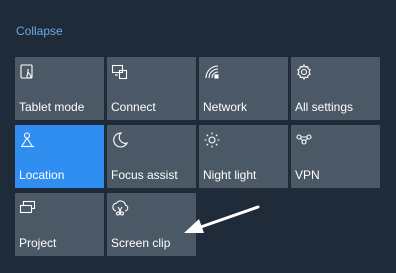 The width and height of the screenshot is (396, 273). I want to click on tile-focus-assist: Focus assist, so click(151, 156).